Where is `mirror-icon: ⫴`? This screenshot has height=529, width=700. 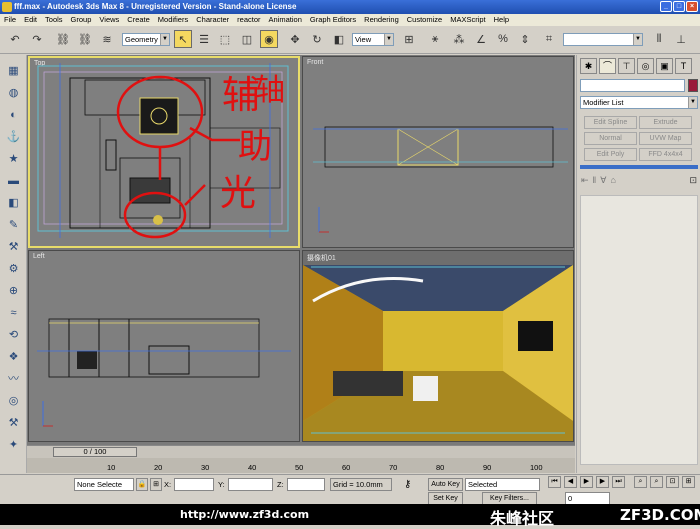
mirror-icon: ⫴ is located at coordinates (659, 39).